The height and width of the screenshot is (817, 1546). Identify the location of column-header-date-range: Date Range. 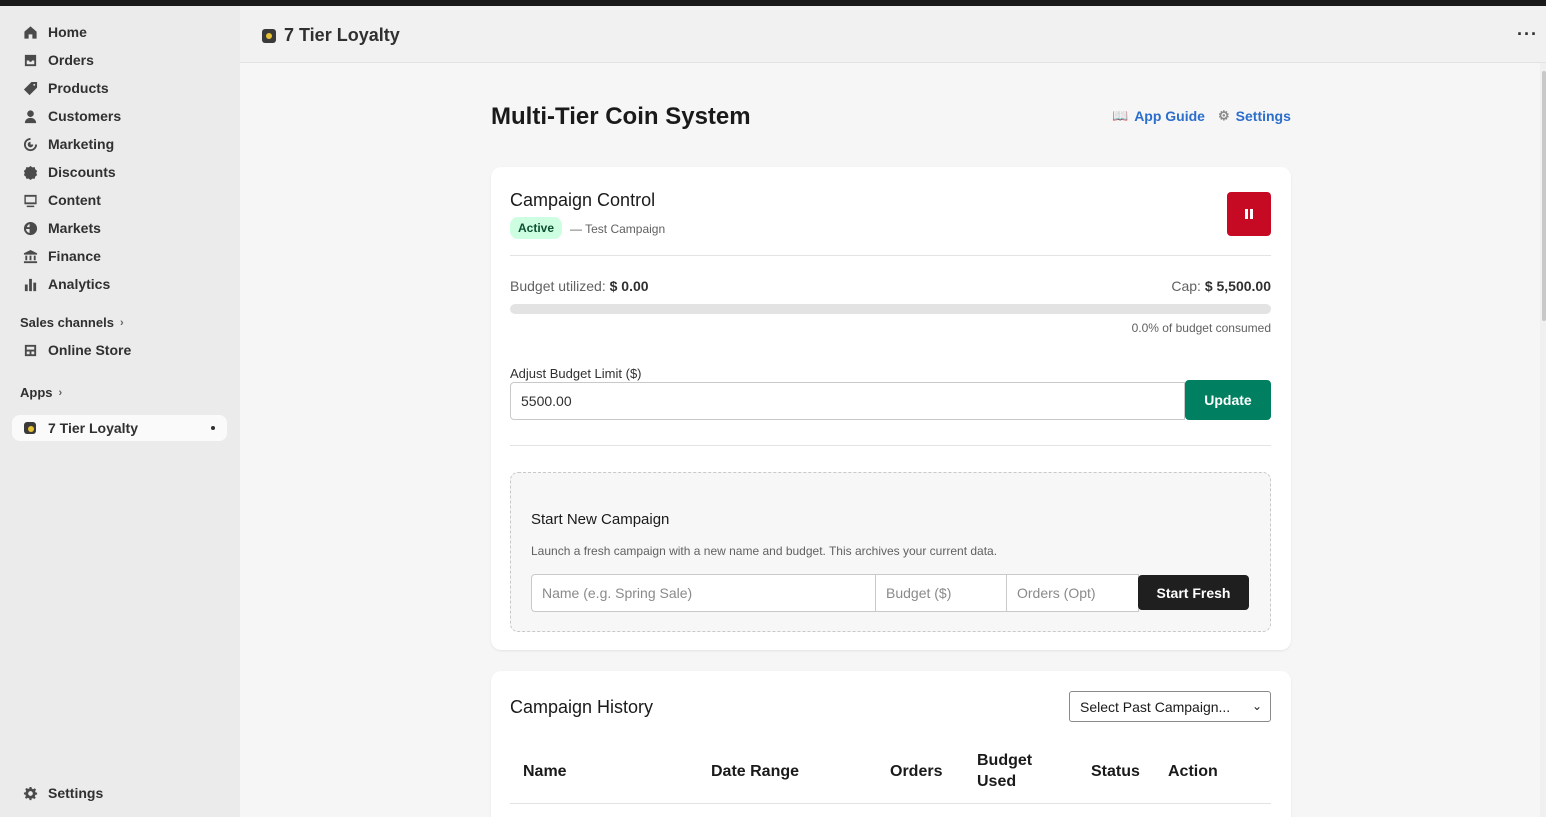
(755, 771).